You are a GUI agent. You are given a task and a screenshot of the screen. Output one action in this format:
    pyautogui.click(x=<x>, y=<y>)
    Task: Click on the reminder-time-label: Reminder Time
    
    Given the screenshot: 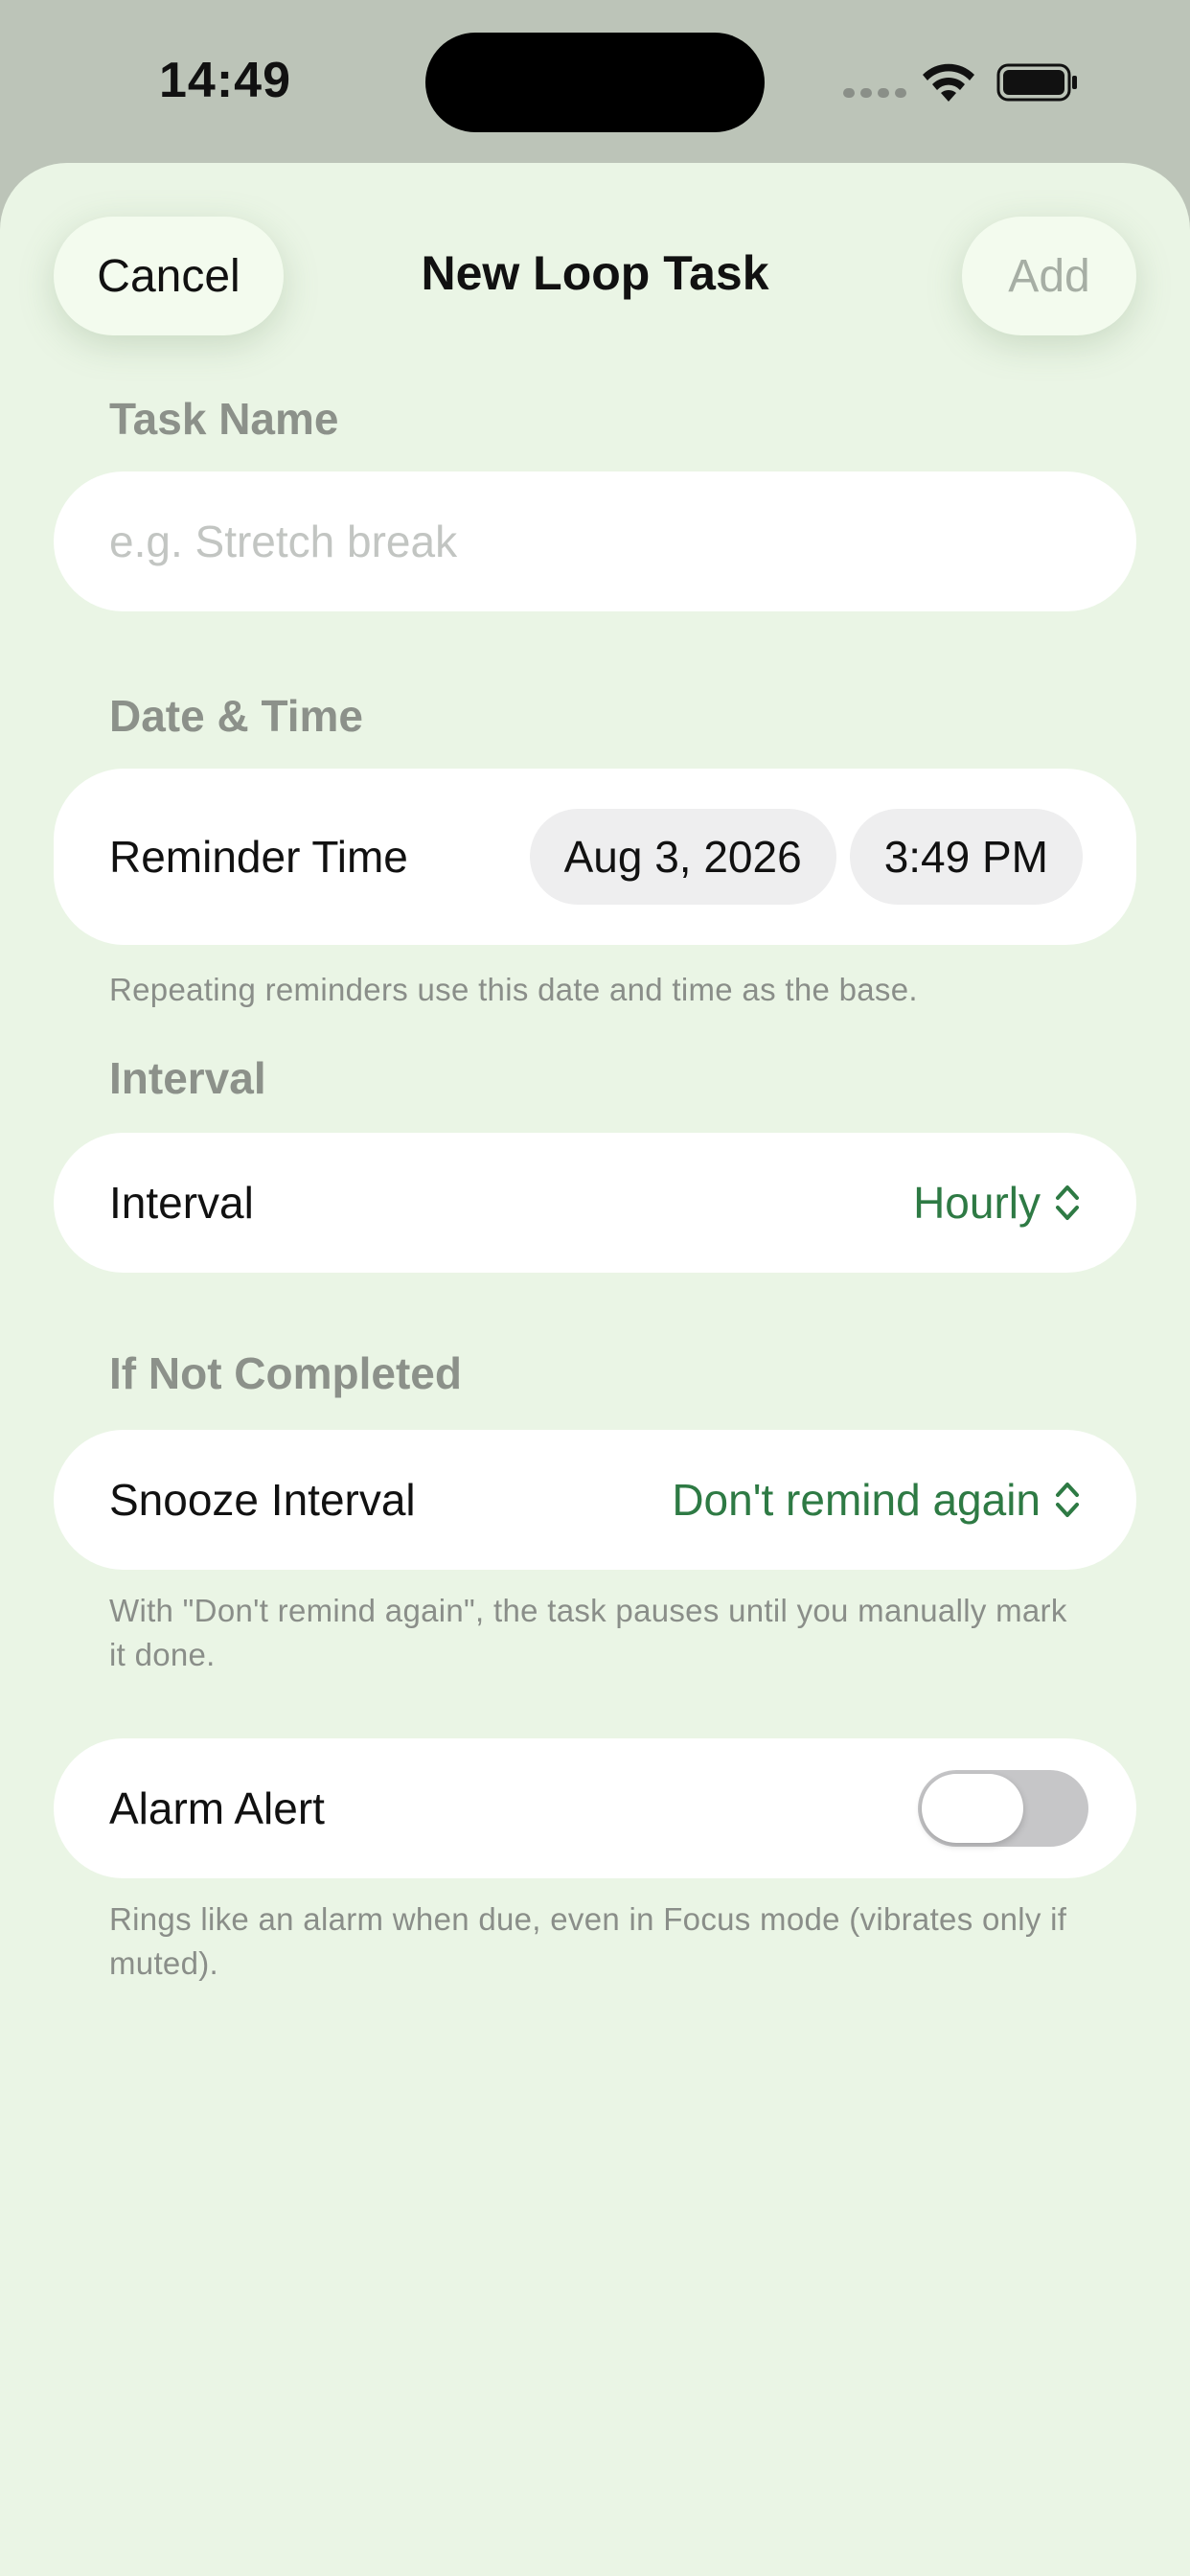 What is the action you would take?
    pyautogui.click(x=258, y=857)
    